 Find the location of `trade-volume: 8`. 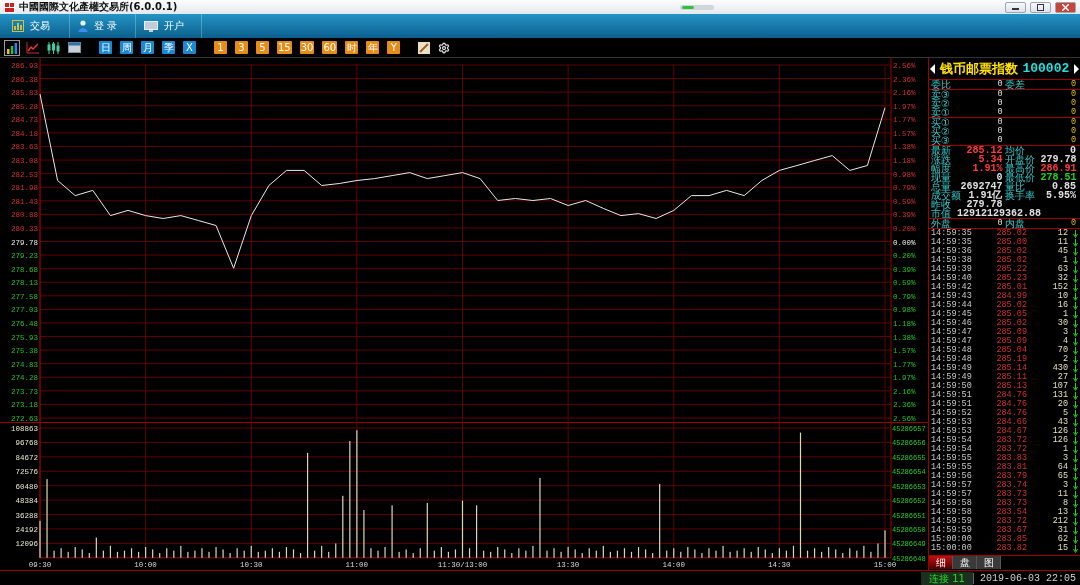

trade-volume: 8 is located at coordinates (1064, 503).